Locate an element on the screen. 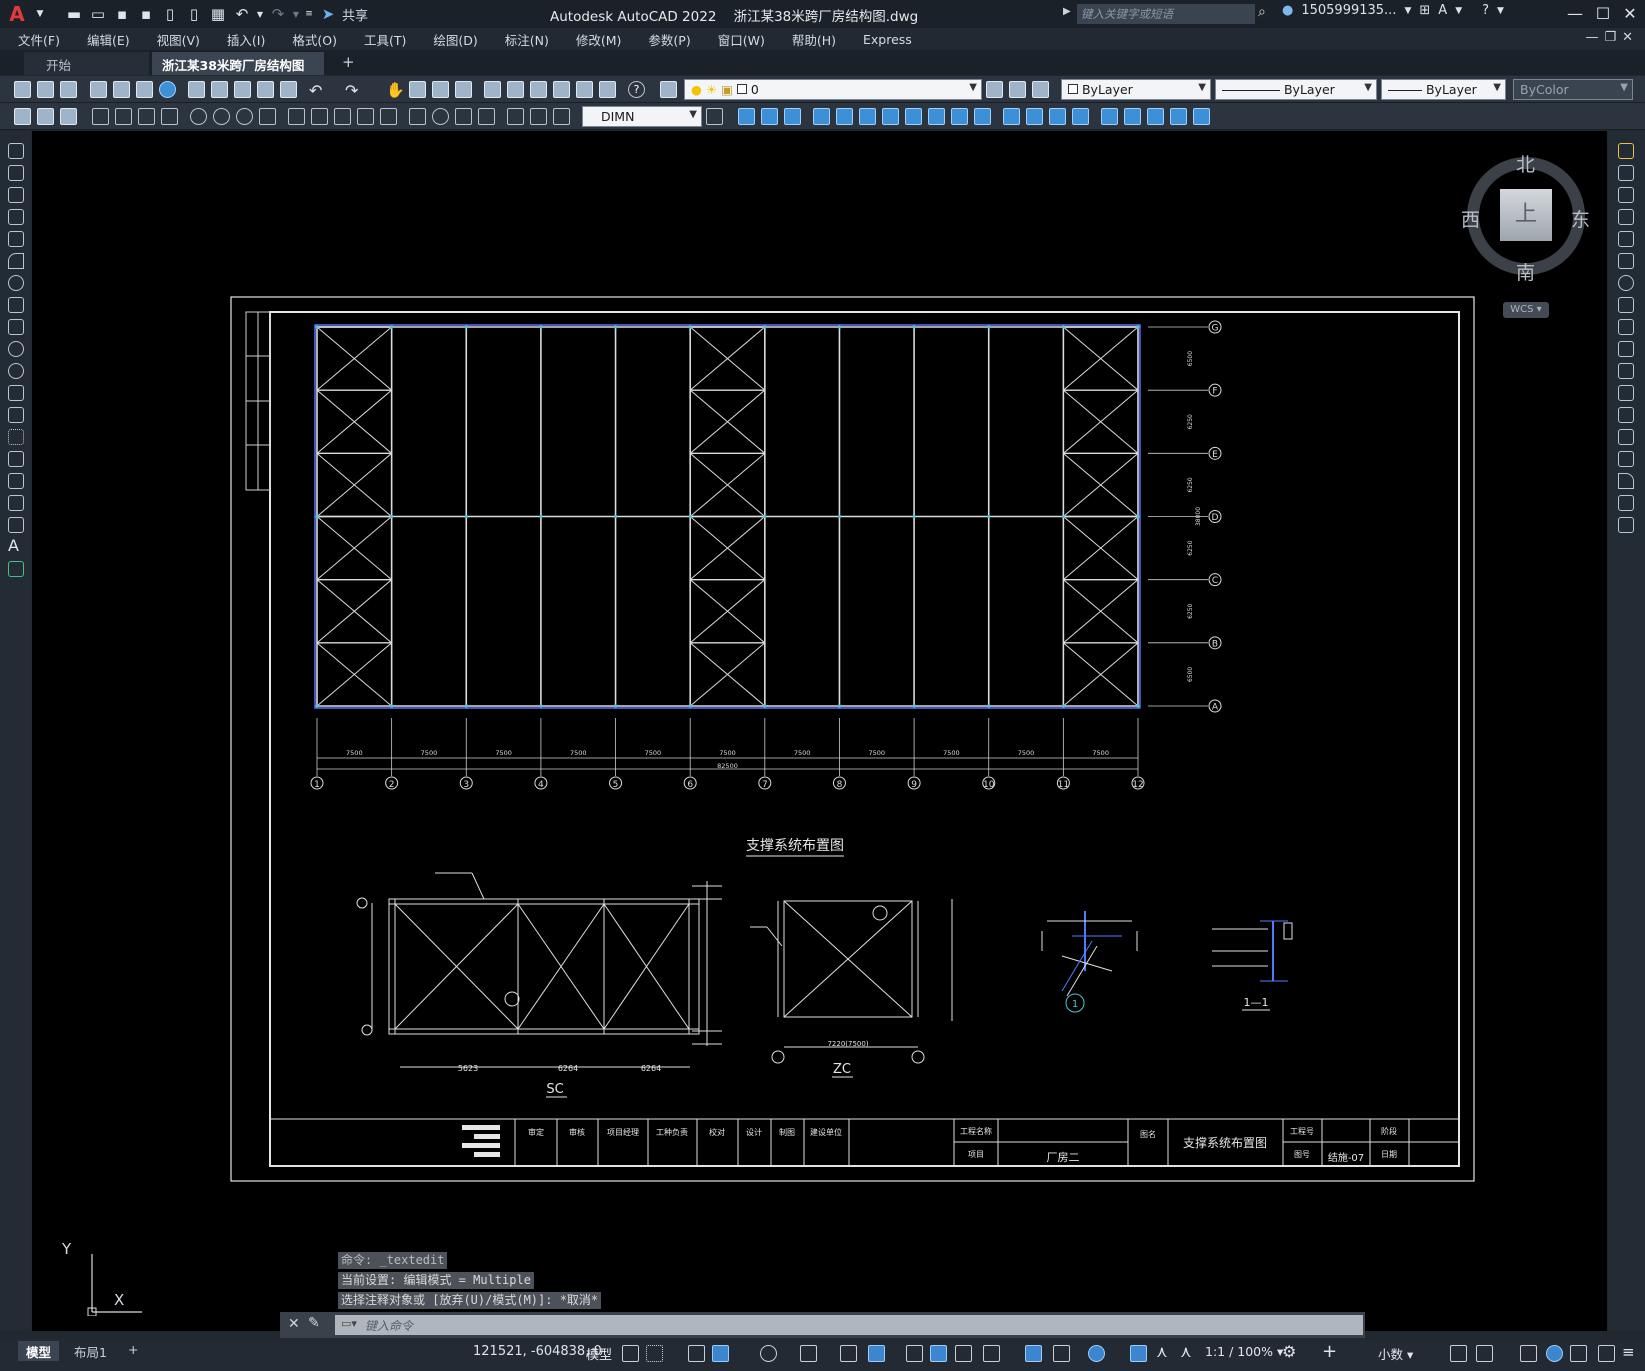  tool-palettes-icon is located at coordinates (538, 89).